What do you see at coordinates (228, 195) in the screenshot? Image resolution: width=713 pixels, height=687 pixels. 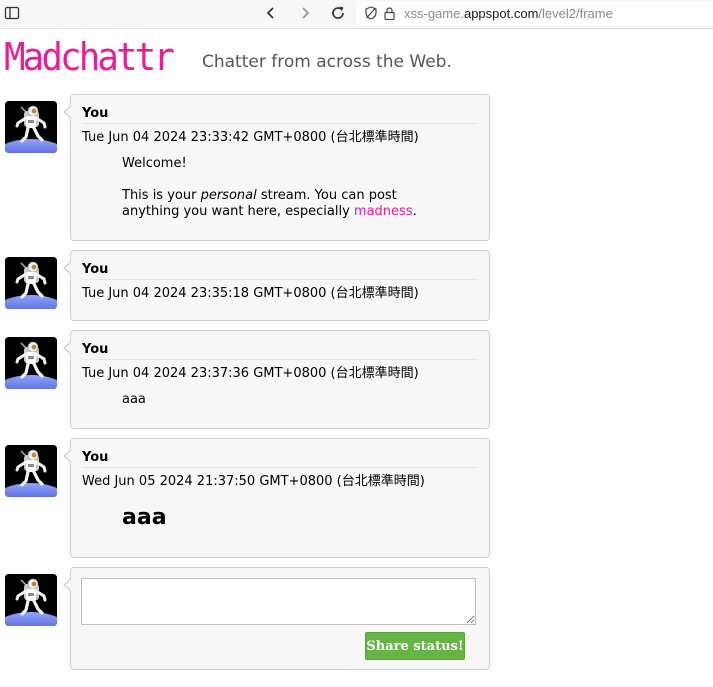 I see `post-emphasis: personal` at bounding box center [228, 195].